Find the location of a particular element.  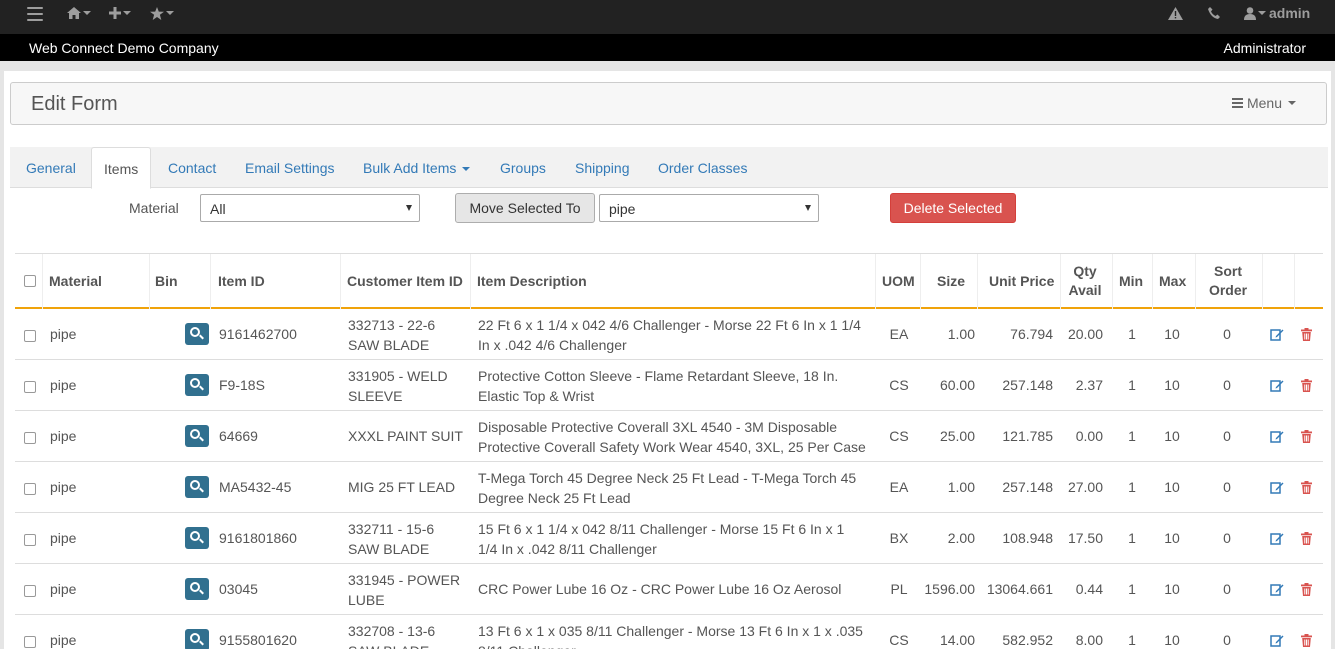

menu-dropdown-button: Menu is located at coordinates (1263, 103).